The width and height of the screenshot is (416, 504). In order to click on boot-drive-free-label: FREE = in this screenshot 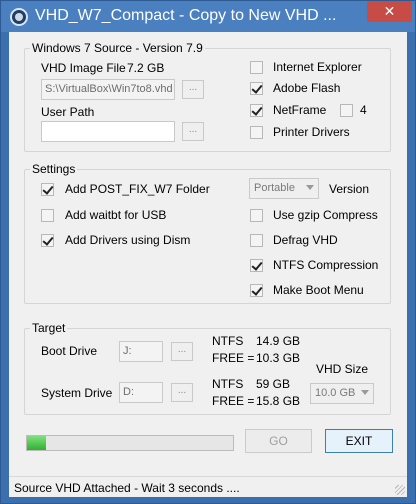, I will do `click(233, 358)`.